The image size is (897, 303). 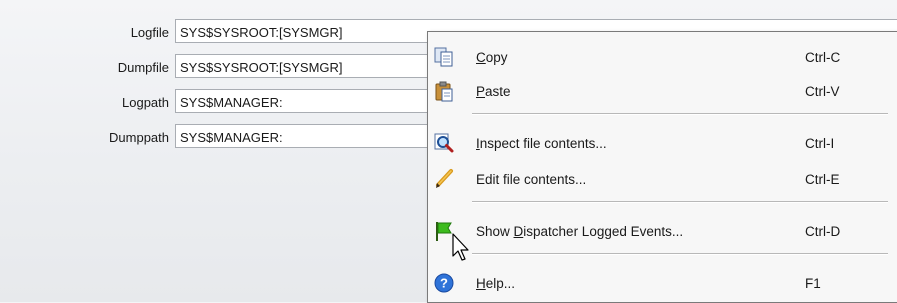 I want to click on dumpfile-label: Dumpfile, so click(x=143, y=67).